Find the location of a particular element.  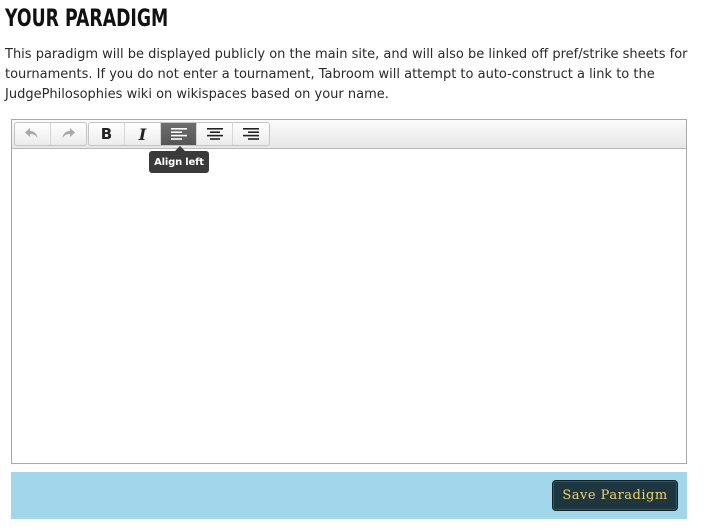

align-right-icon is located at coordinates (251, 134).